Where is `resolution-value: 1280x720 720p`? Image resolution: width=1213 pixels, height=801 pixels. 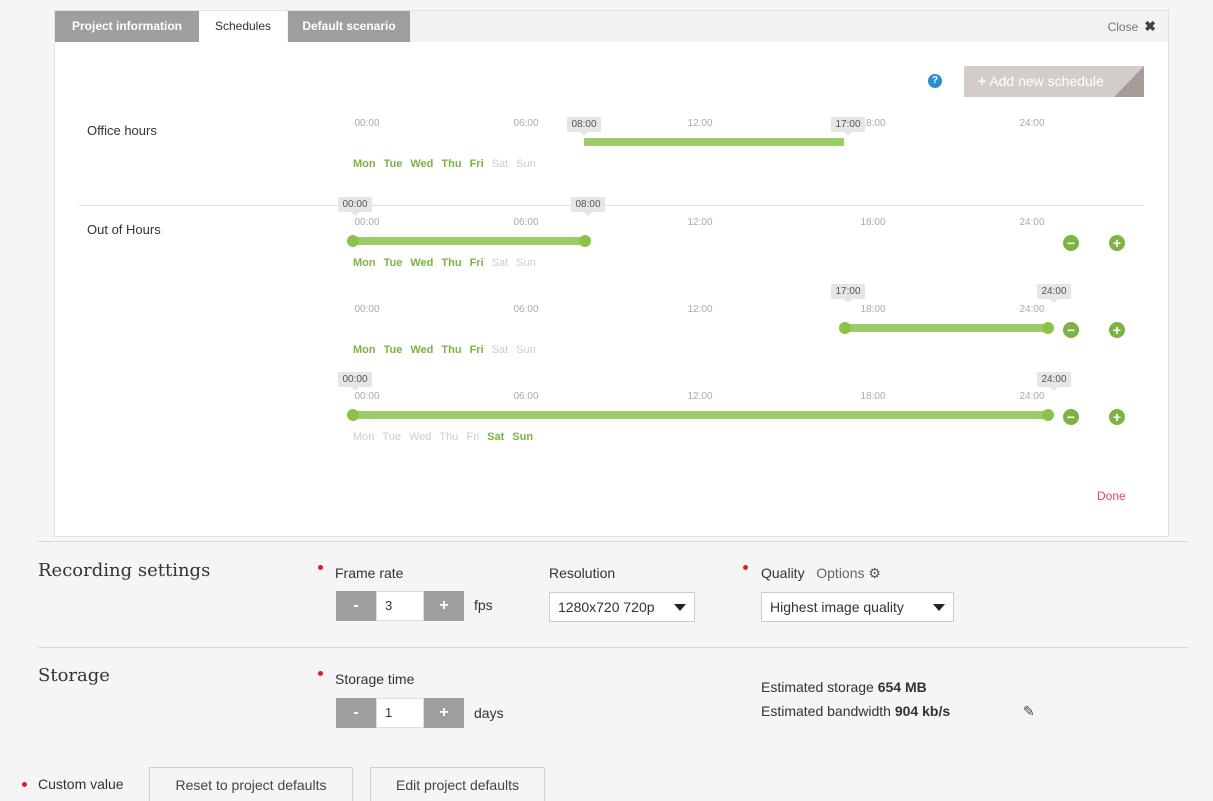
resolution-value: 1280x720 720p is located at coordinates (606, 607).